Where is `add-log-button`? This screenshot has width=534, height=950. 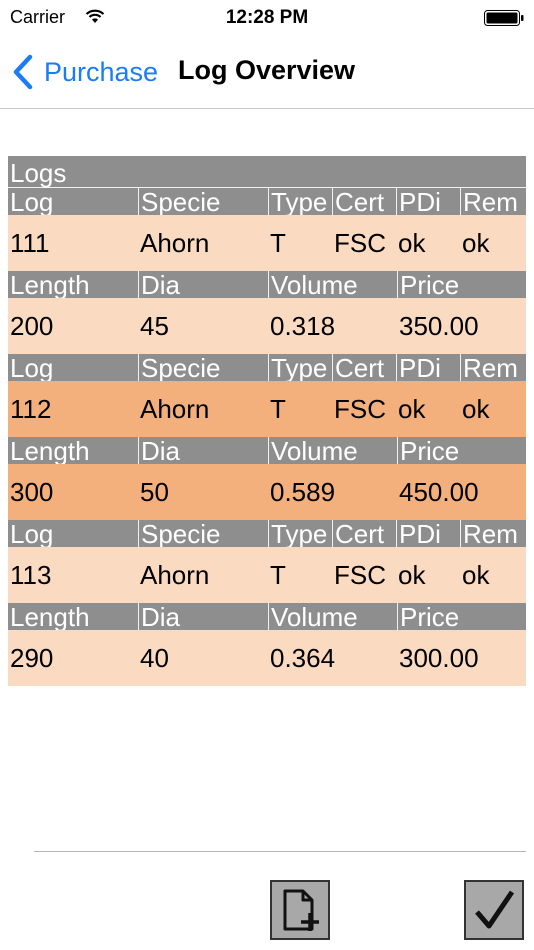
add-log-button is located at coordinates (300, 910).